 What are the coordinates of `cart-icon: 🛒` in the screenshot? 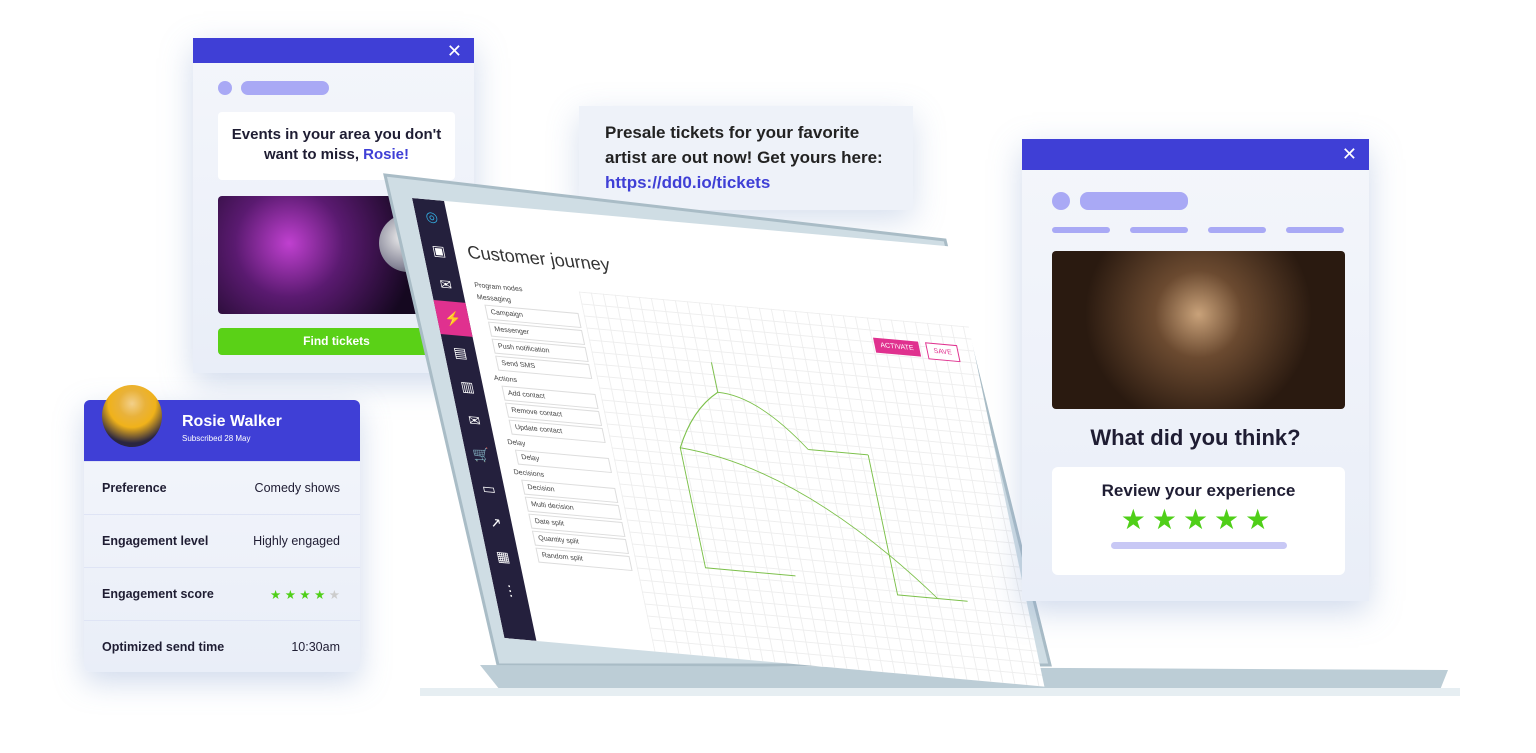 It's located at (481, 454).